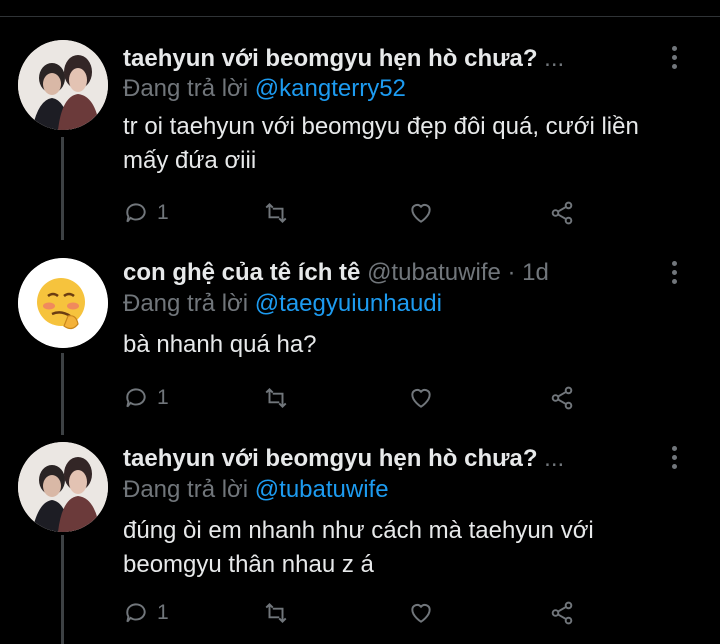  I want to click on author-row: con ghệ của tê ích tê @tubatuwife · 1d, so click(336, 273).